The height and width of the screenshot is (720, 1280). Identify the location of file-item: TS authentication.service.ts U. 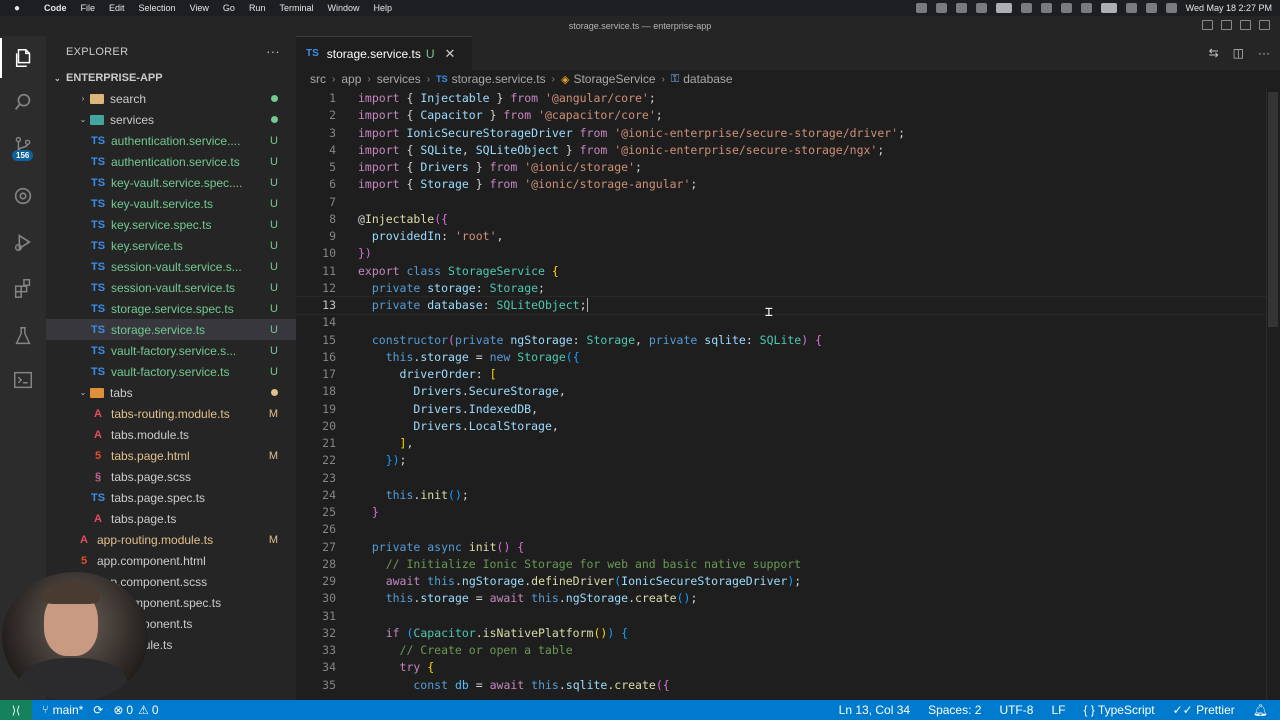
(171, 161).